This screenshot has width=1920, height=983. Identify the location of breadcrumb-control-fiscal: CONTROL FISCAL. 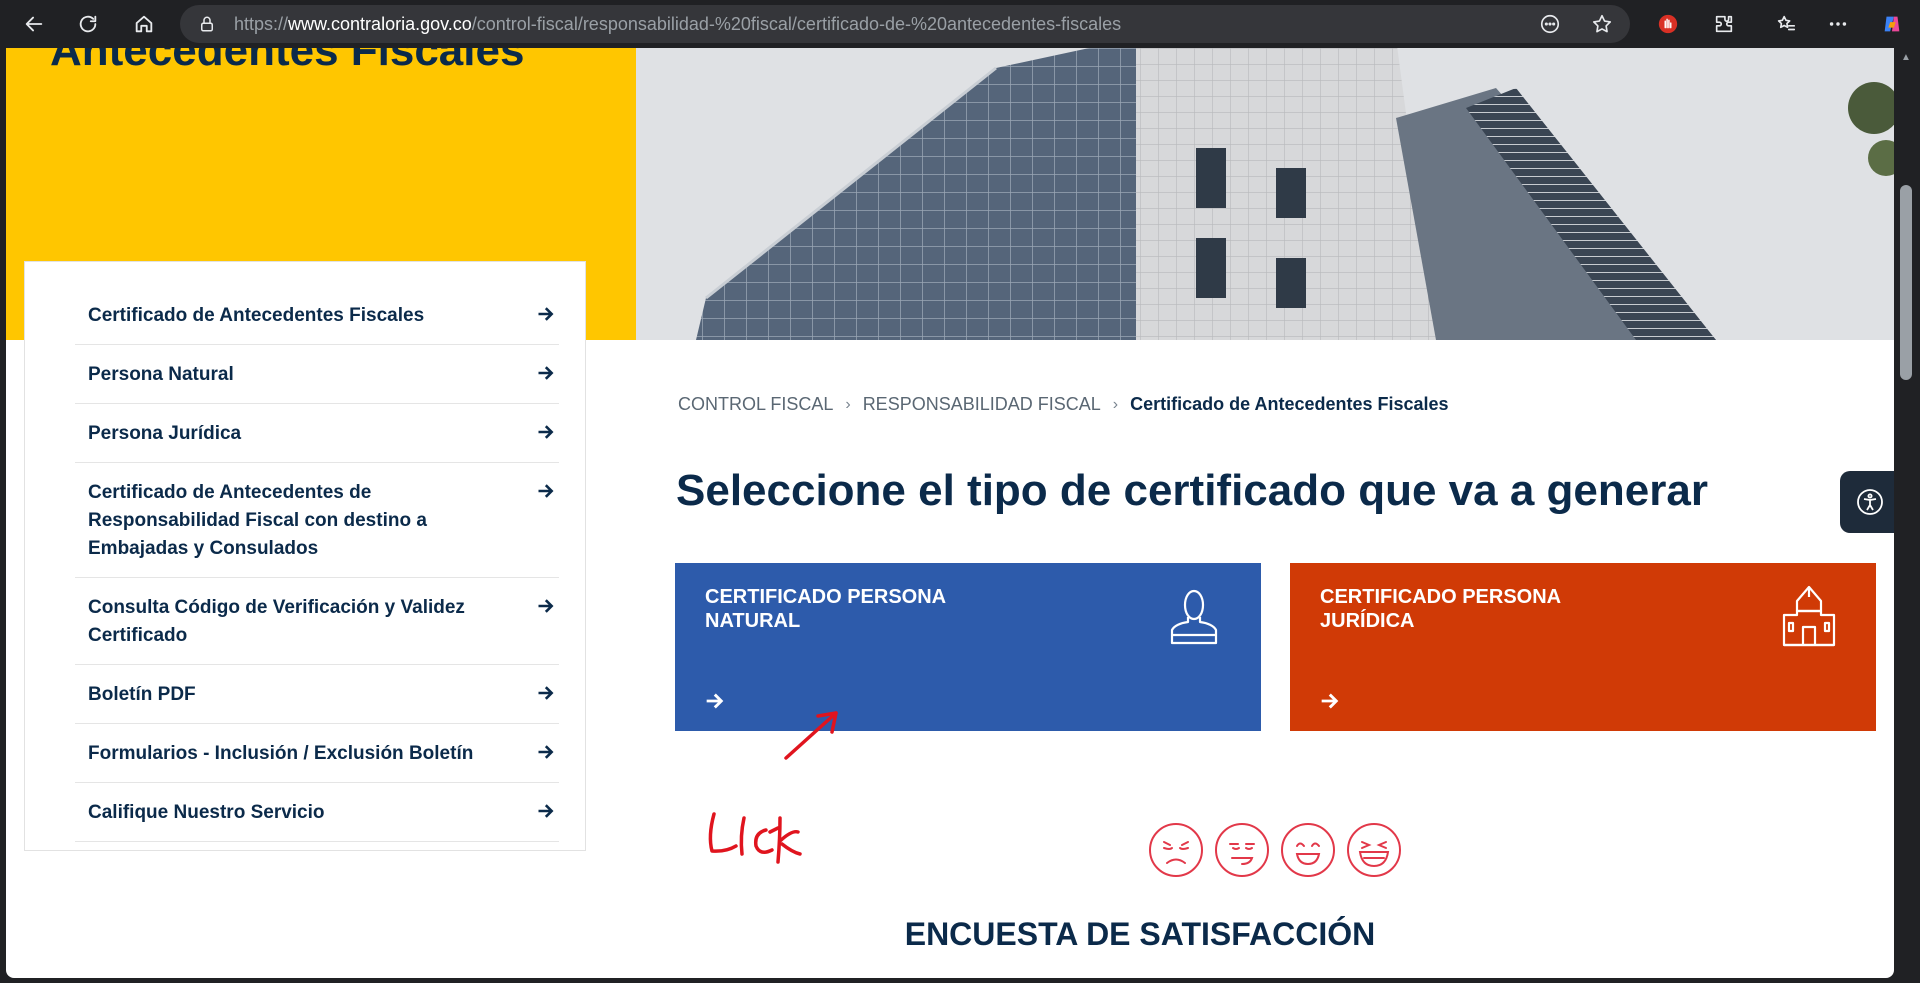
(755, 404).